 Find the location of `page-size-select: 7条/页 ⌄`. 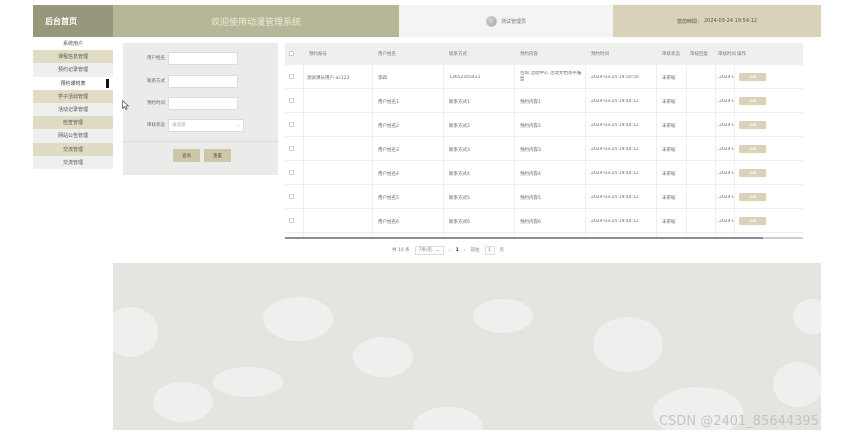

page-size-select: 7条/页 ⌄ is located at coordinates (429, 250).